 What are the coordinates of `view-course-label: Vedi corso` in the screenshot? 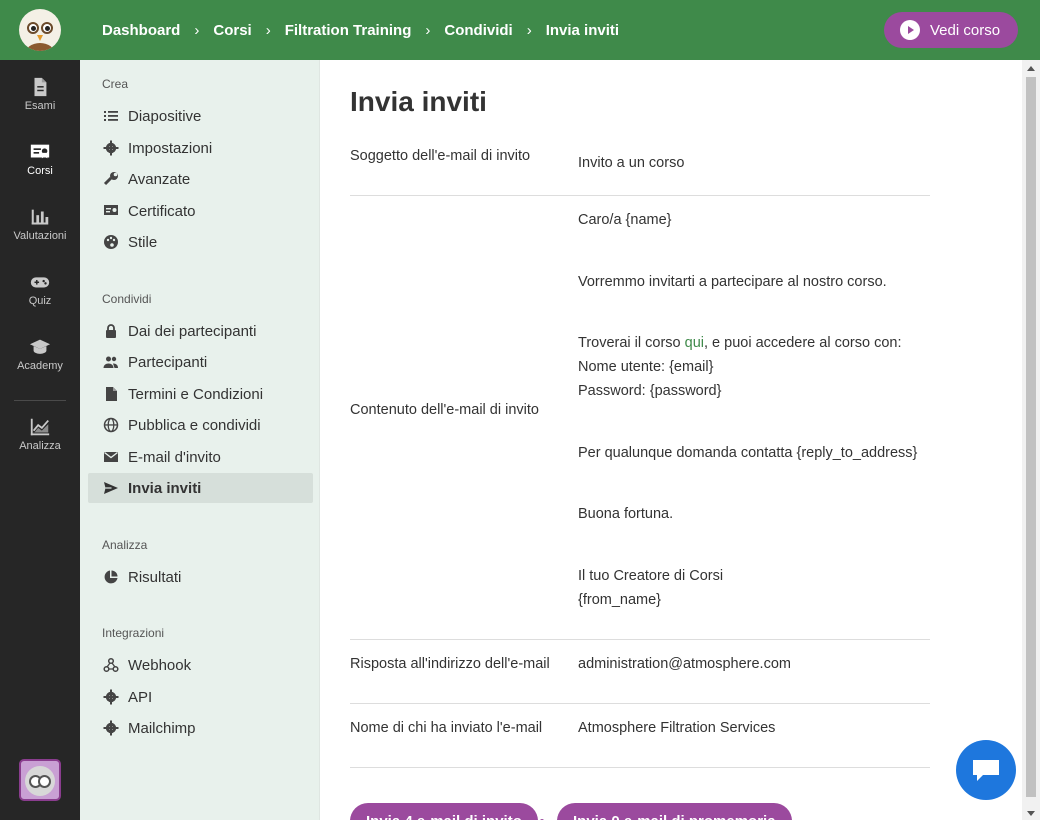 It's located at (965, 30).